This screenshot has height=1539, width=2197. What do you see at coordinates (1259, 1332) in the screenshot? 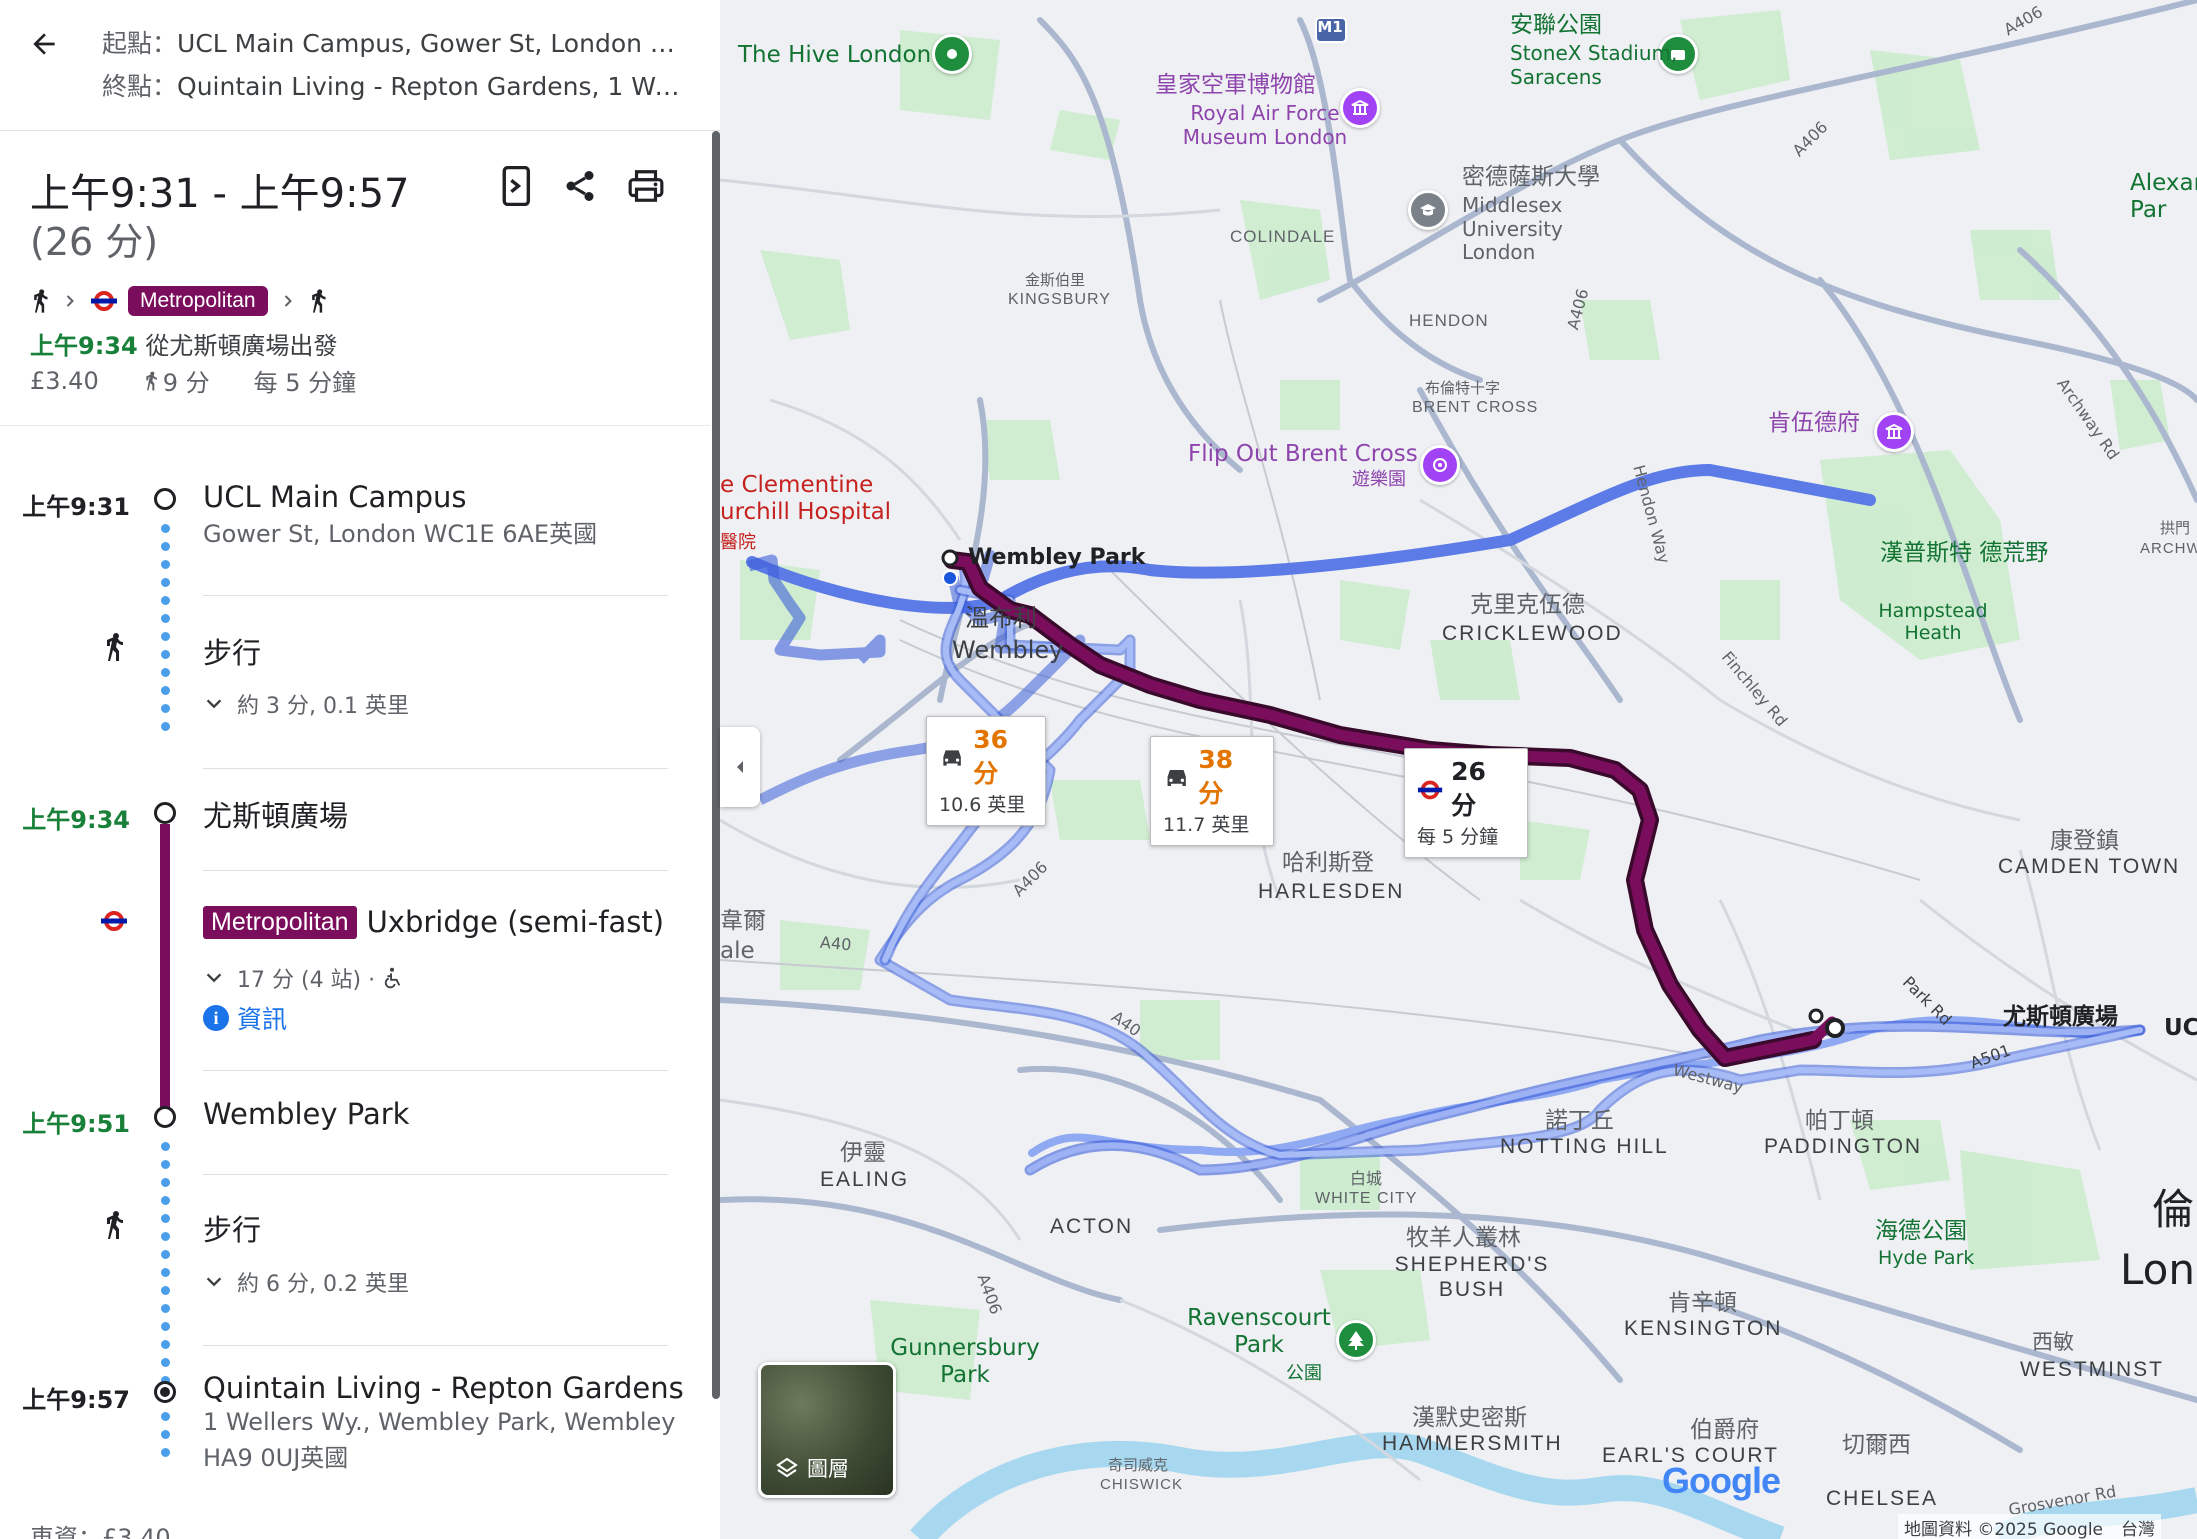
I see `poi-ravenscourt: Ravenscourt Park` at bounding box center [1259, 1332].